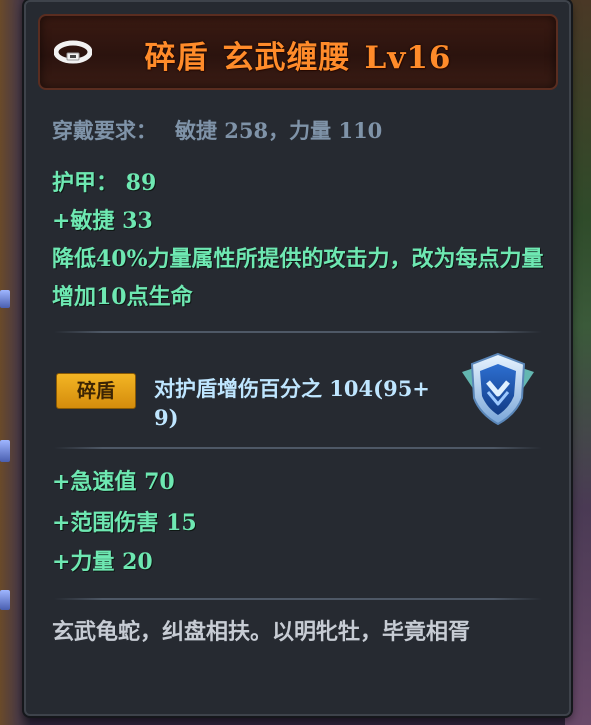 The image size is (591, 725). I want to click on special-effect: 对护盾增伤百分之 104(95+9), so click(292, 403).